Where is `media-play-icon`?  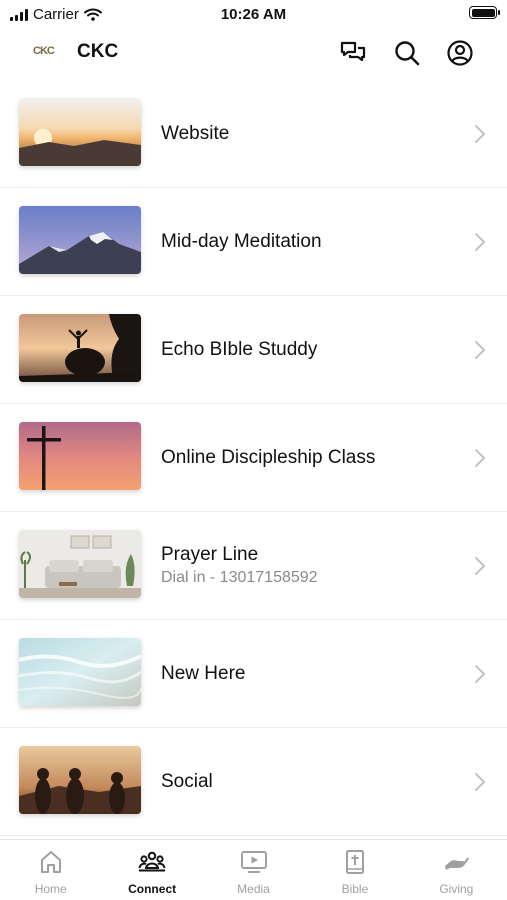
media-play-icon is located at coordinates (253, 862).